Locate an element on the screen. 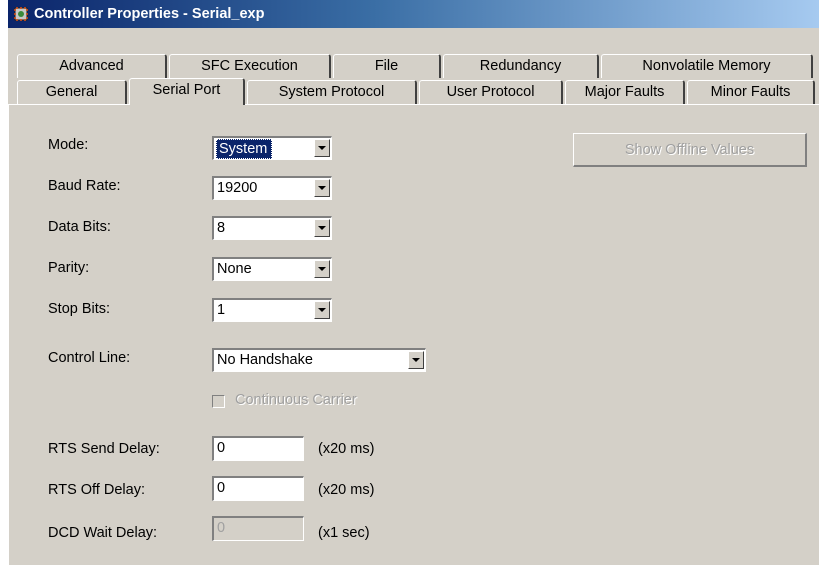 The width and height of the screenshot is (819, 565). title-bar: Controller Properties - Serial_exp is located at coordinates (413, 14).